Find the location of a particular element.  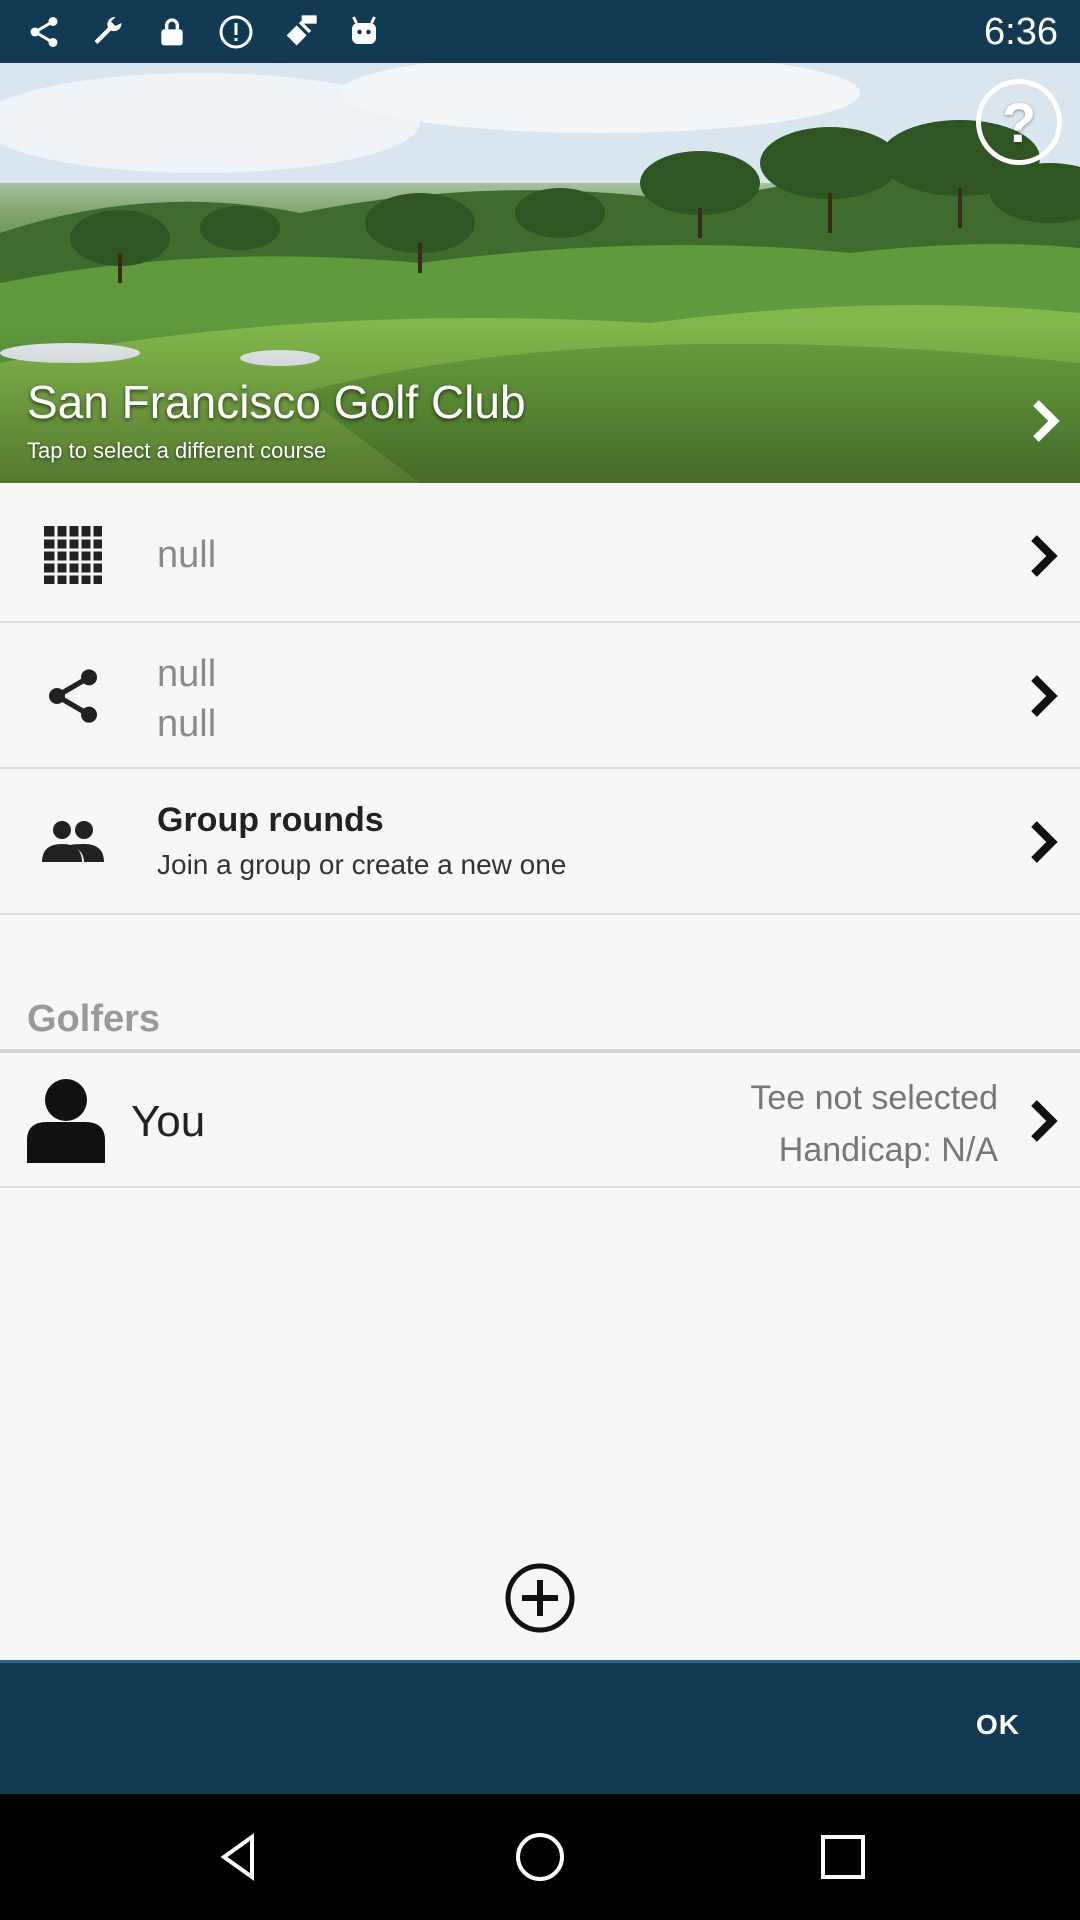

group-icon is located at coordinates (73, 842).